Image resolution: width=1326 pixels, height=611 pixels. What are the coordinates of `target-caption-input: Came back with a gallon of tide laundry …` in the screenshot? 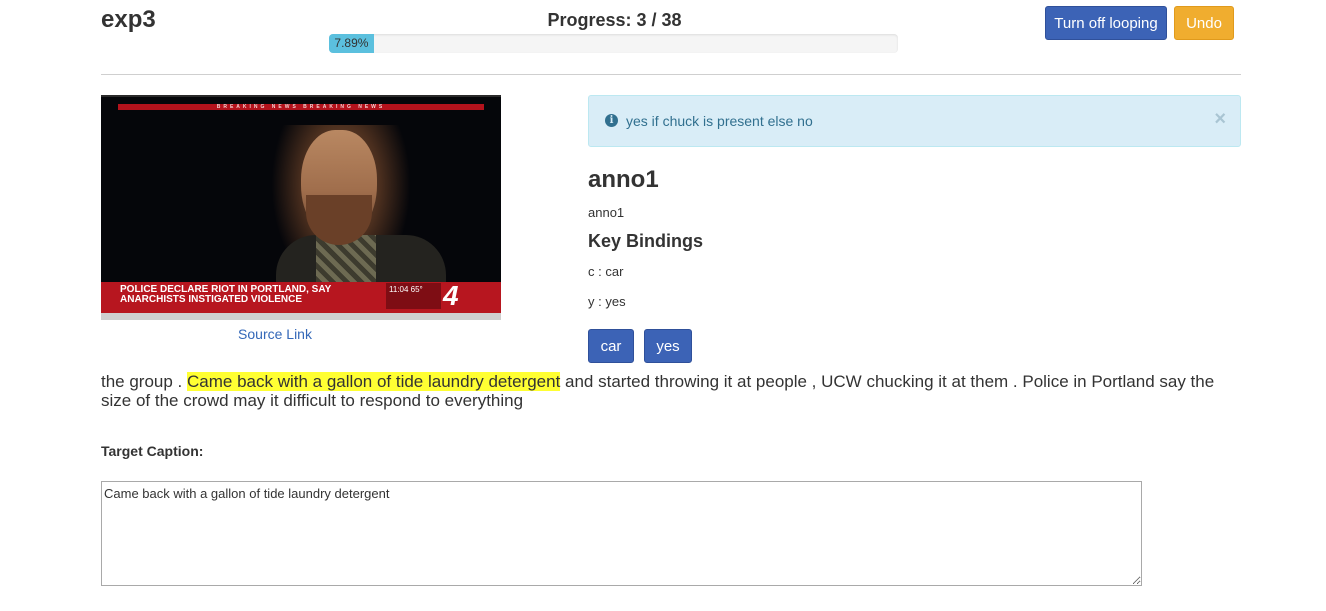 It's located at (621, 533).